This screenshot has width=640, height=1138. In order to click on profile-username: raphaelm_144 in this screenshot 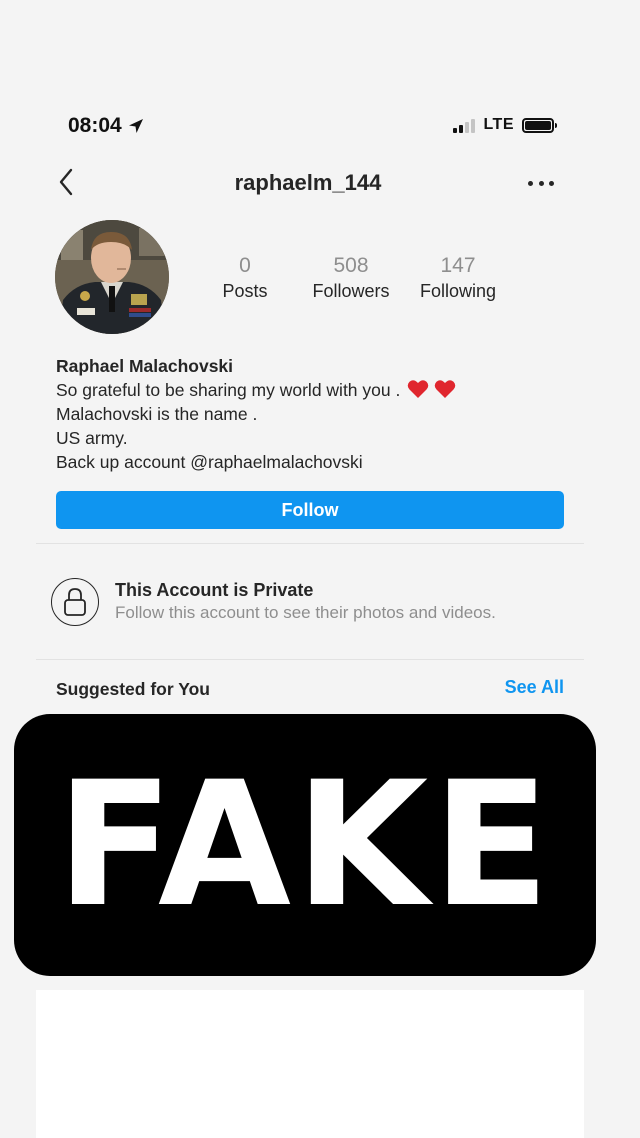, I will do `click(308, 182)`.